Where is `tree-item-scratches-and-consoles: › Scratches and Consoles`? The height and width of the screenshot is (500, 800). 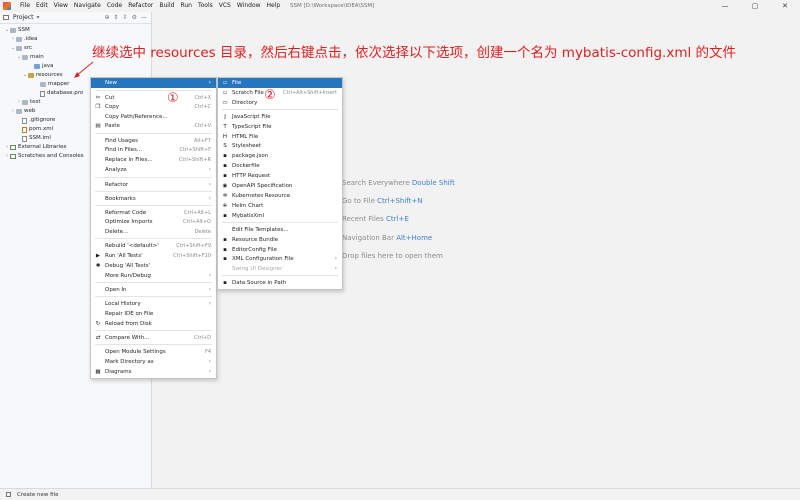 tree-item-scratches-and-consoles: › Scratches and Consoles is located at coordinates (44, 156).